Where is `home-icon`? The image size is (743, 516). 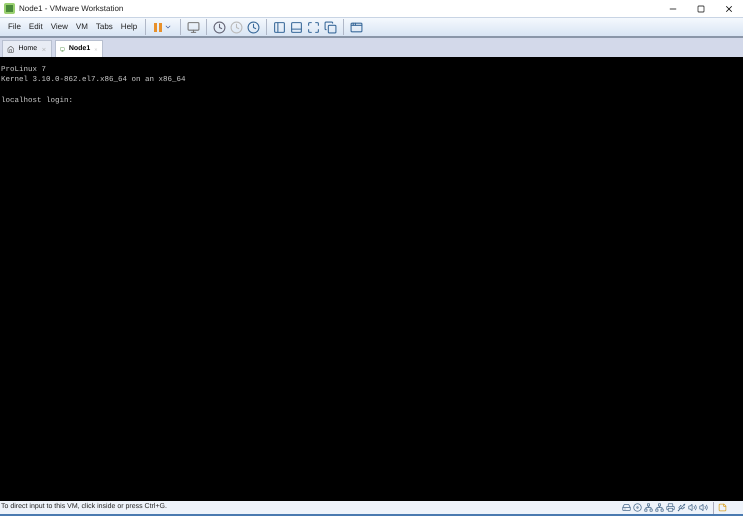
home-icon is located at coordinates (10, 49).